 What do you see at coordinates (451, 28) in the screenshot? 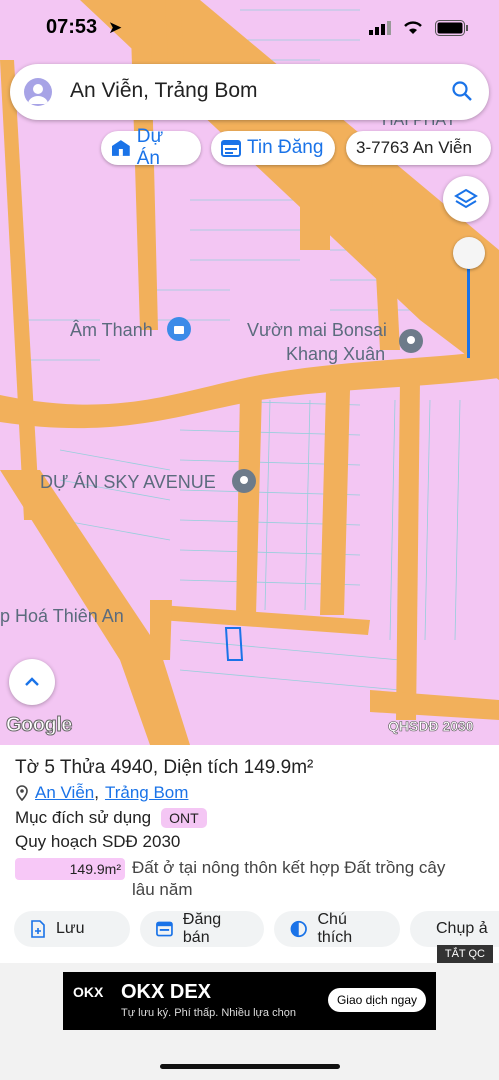
I see `battery-icon` at bounding box center [451, 28].